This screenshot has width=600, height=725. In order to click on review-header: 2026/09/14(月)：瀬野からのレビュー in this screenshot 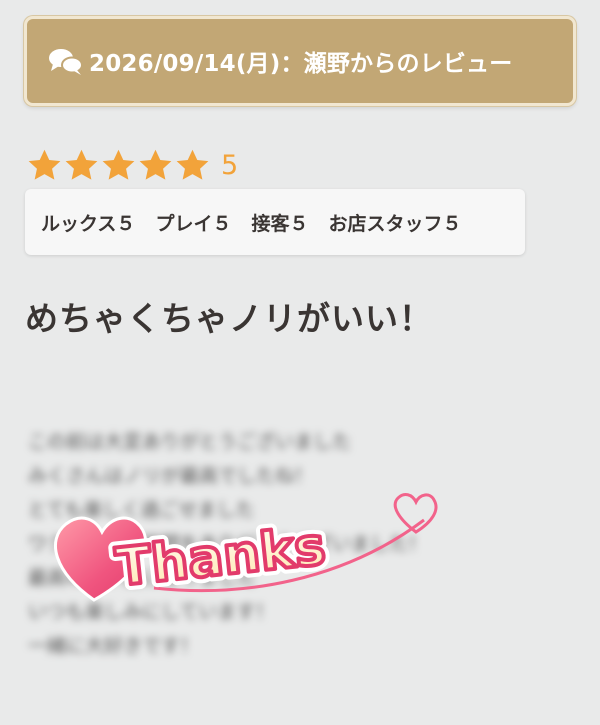, I will do `click(300, 61)`.